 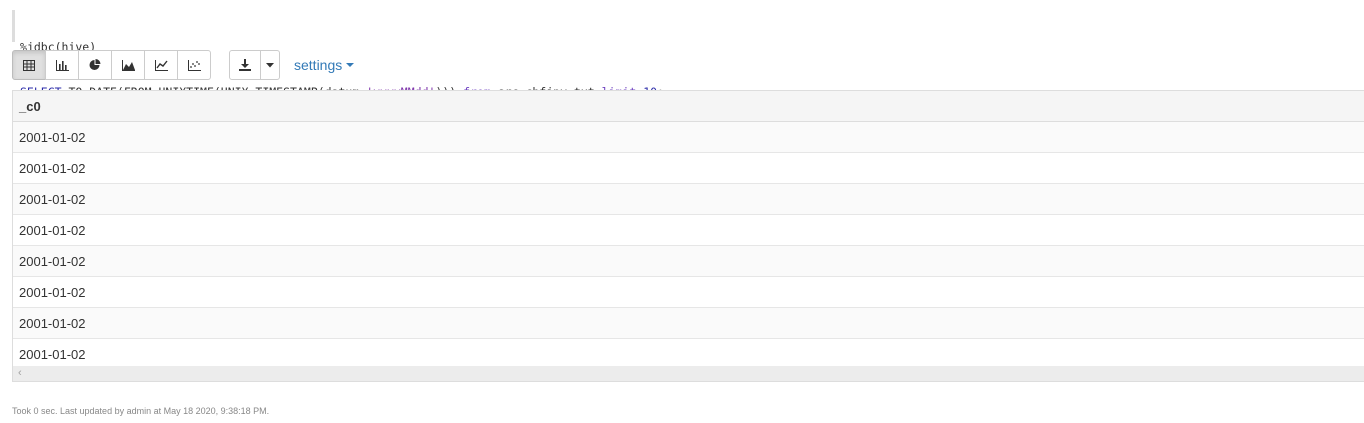 What do you see at coordinates (30, 106) in the screenshot?
I see `column-header: _c0` at bounding box center [30, 106].